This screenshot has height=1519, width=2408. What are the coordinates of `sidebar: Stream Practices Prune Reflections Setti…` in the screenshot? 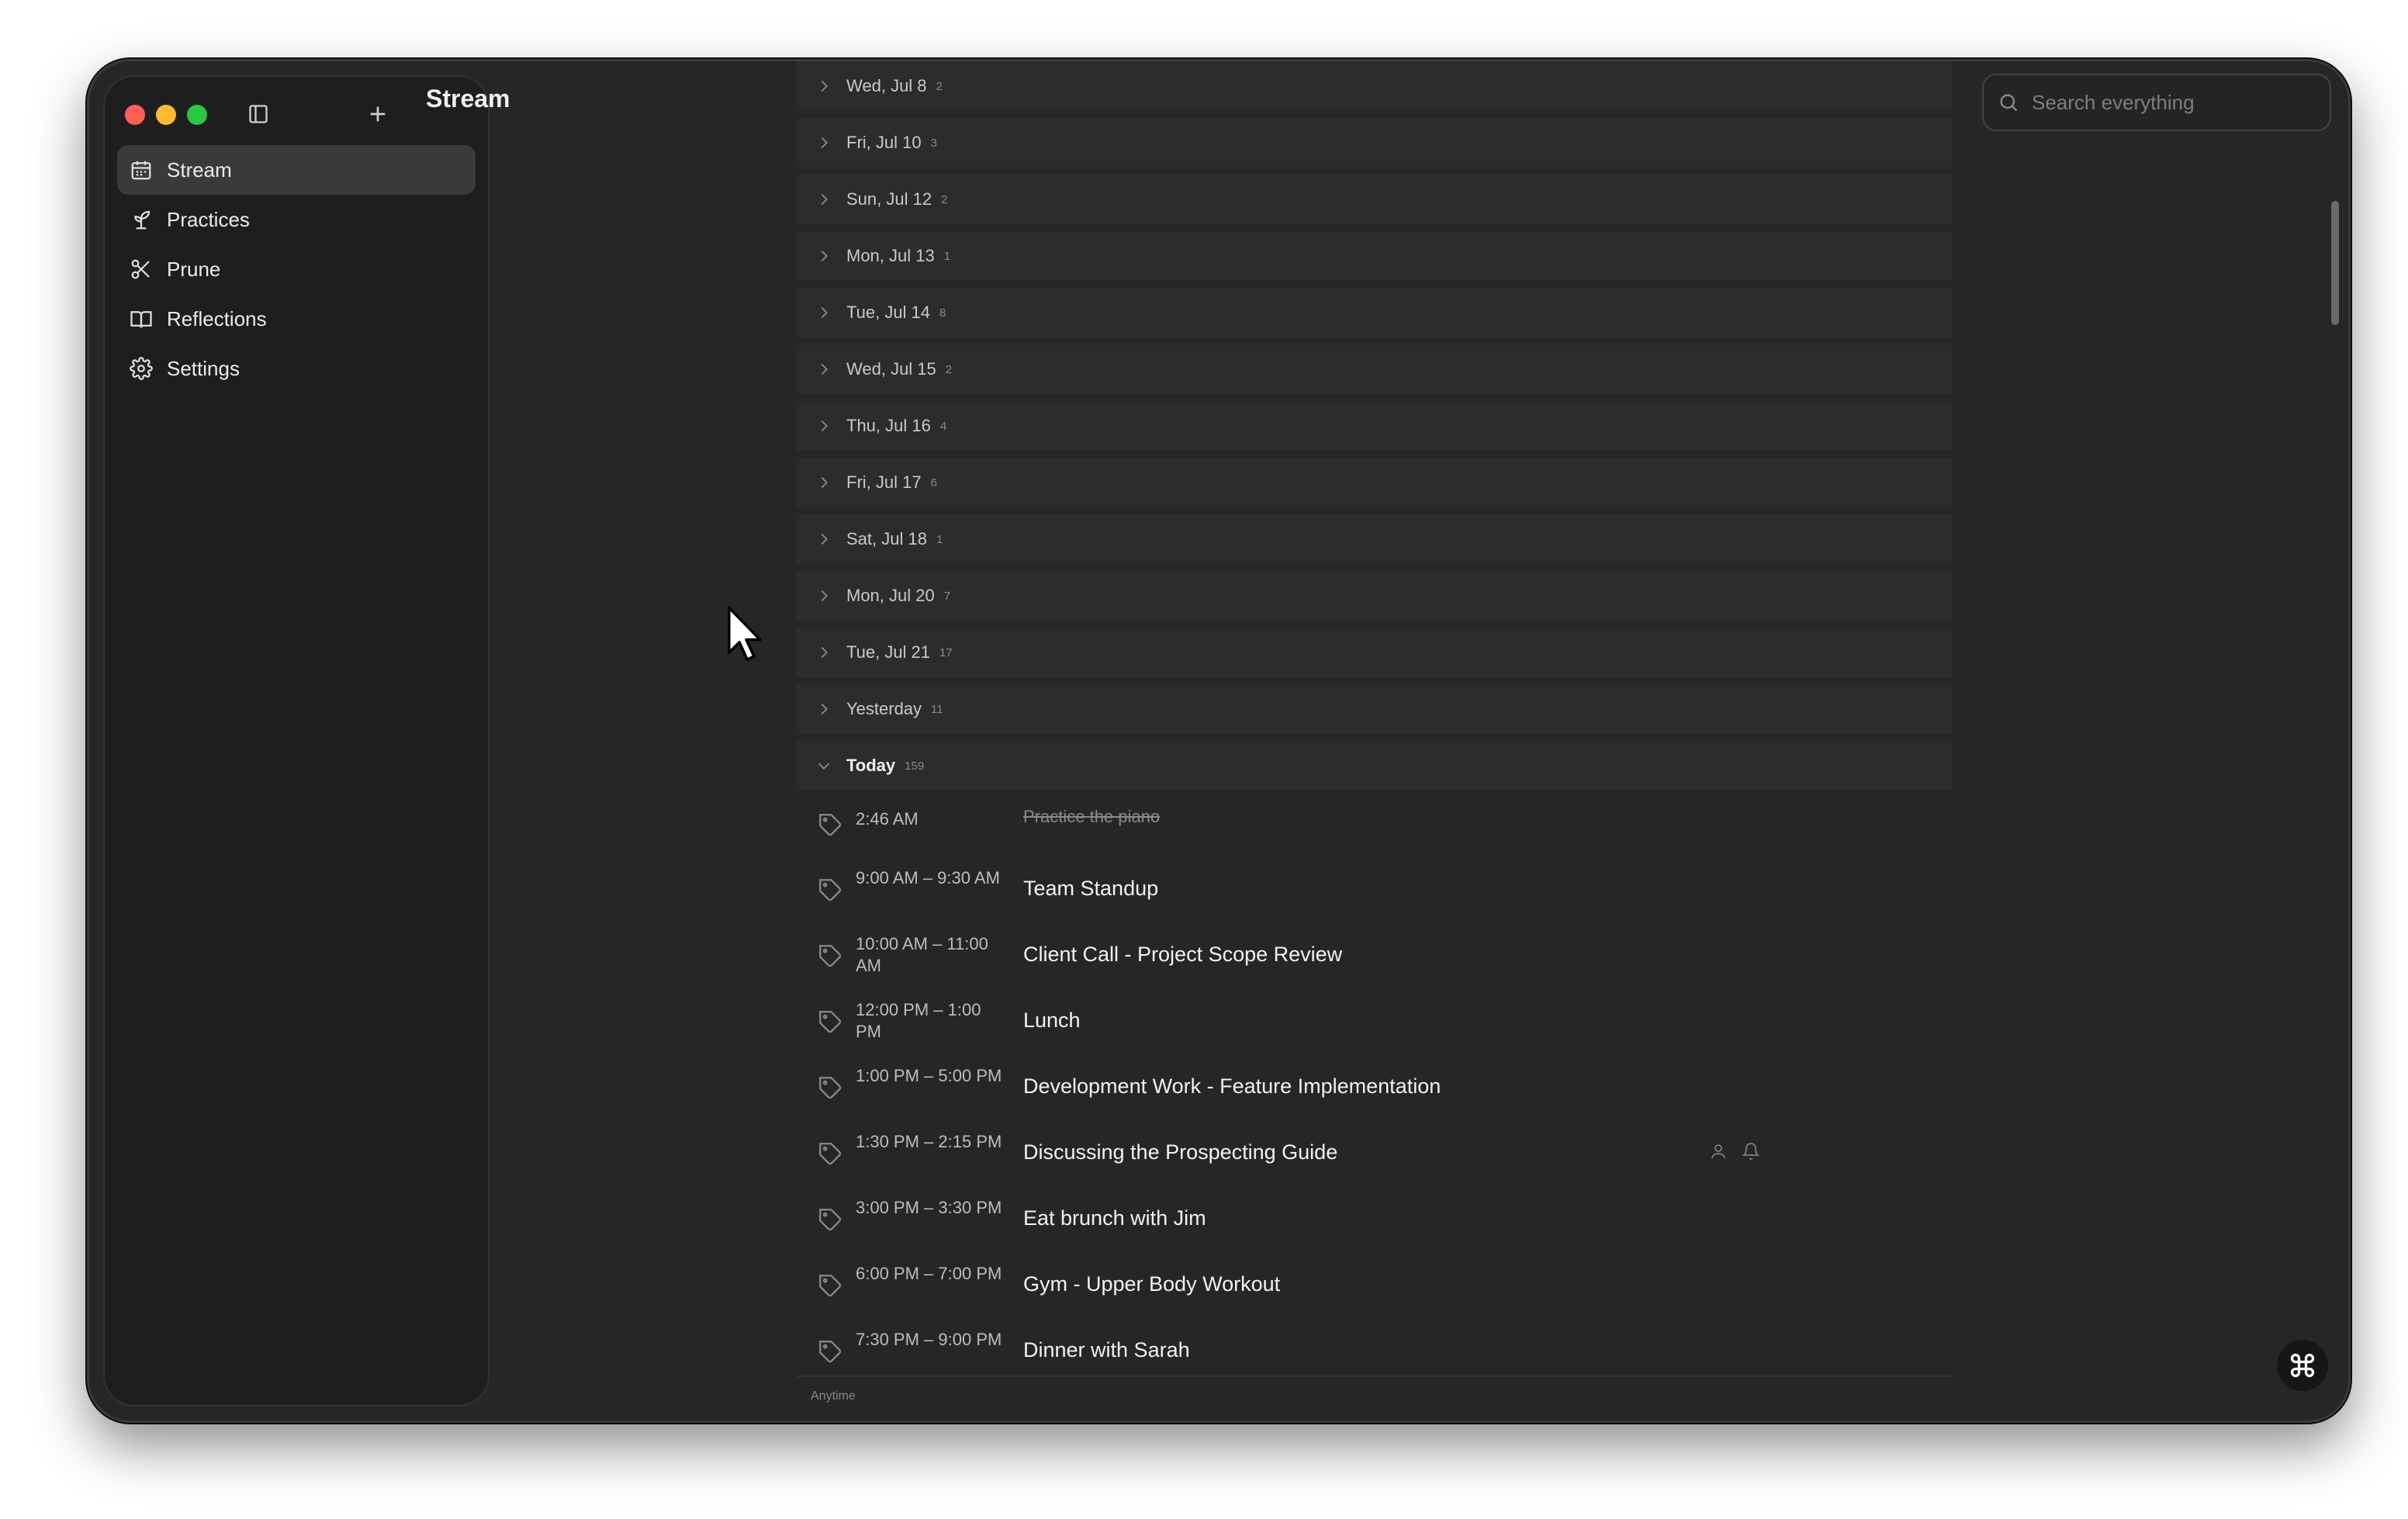 It's located at (296, 741).